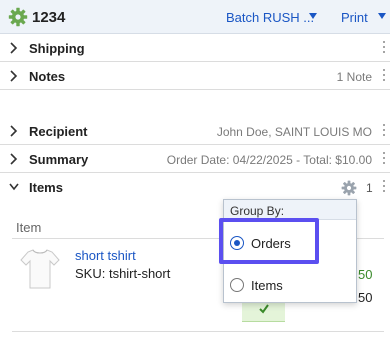 The height and width of the screenshot is (341, 390). What do you see at coordinates (195, 17) in the screenshot?
I see `order-header: 1234 Batch RUSH ... Print` at bounding box center [195, 17].